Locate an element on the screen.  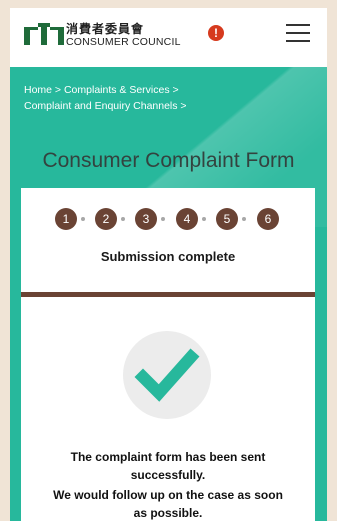
success-message-line-2: successfully. is located at coordinates (168, 475).